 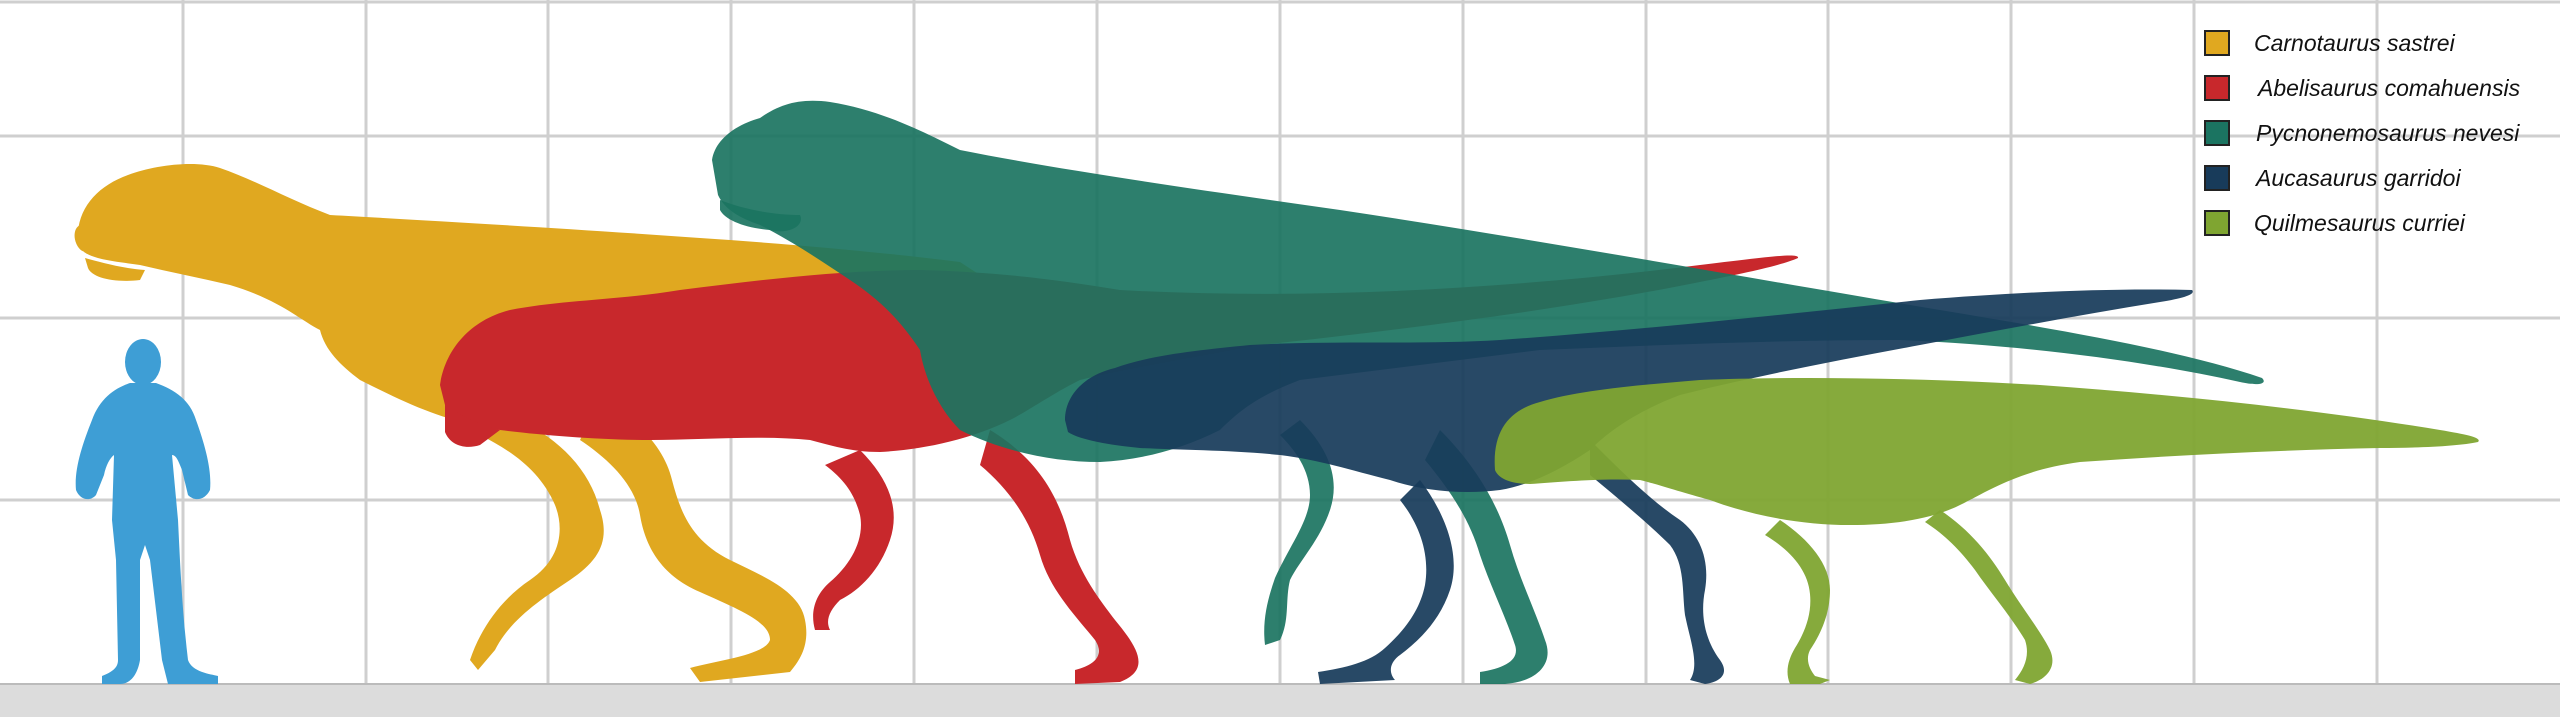 I want to click on legend-swatch-aucasaurus, so click(x=2217, y=178).